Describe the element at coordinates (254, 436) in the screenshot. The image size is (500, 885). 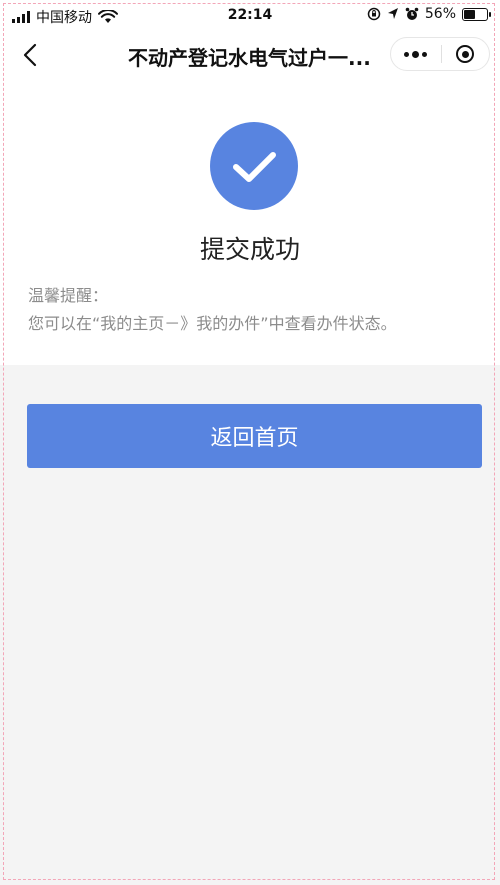
I see `return-home-button: 返回首页` at that location.